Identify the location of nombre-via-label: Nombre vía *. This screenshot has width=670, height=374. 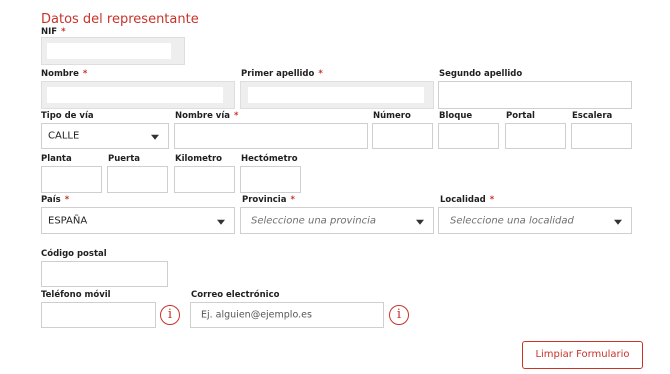
(207, 116).